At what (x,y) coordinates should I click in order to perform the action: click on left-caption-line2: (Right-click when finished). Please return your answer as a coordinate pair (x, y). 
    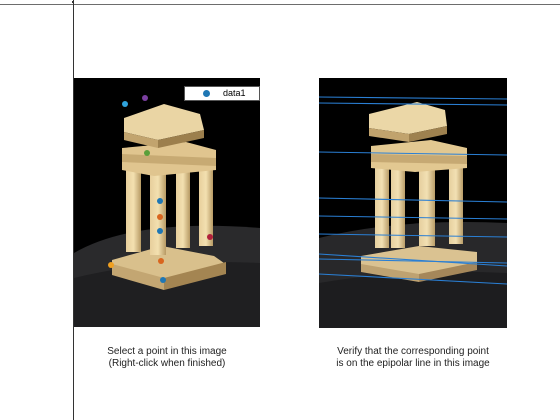
    Looking at the image, I should click on (167, 363).